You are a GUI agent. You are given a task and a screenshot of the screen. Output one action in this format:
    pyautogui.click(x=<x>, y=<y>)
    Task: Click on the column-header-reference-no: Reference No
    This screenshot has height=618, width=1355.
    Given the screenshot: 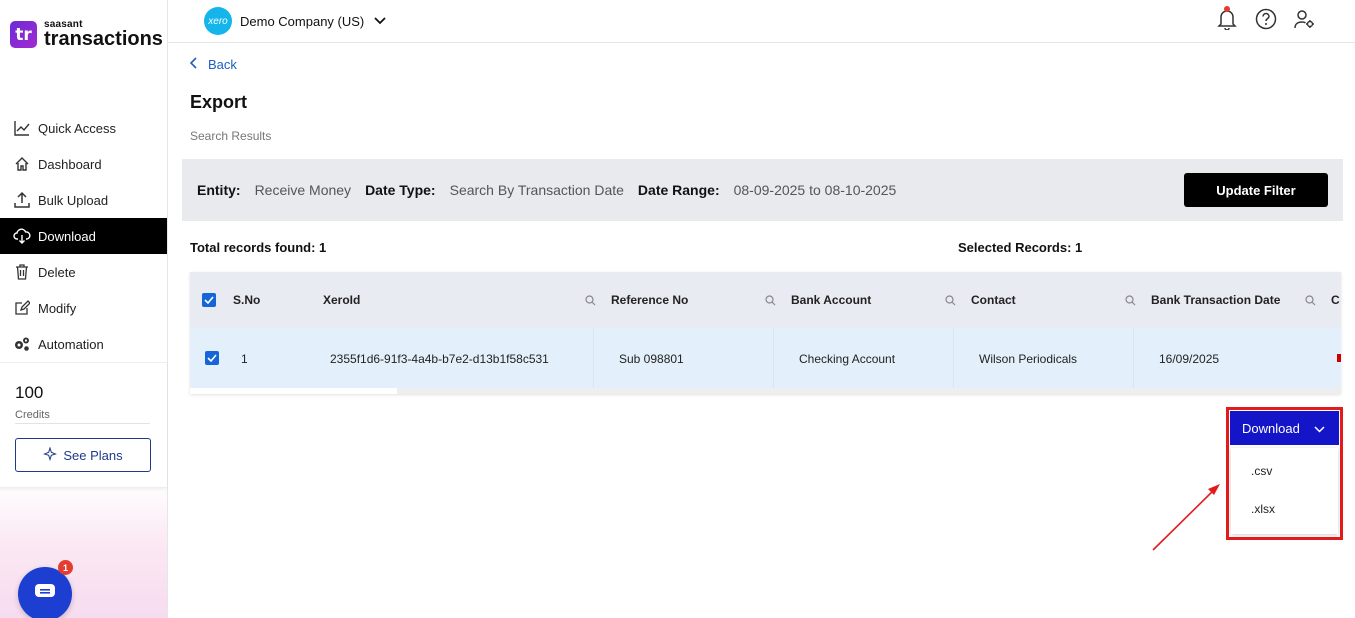 What is the action you would take?
    pyautogui.click(x=649, y=300)
    